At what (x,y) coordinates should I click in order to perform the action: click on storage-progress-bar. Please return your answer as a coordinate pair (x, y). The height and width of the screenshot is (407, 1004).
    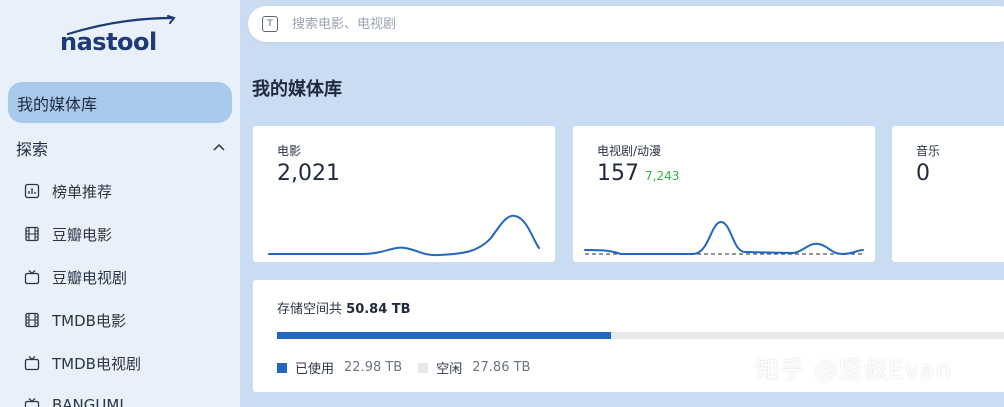
    Looking at the image, I should click on (640, 335).